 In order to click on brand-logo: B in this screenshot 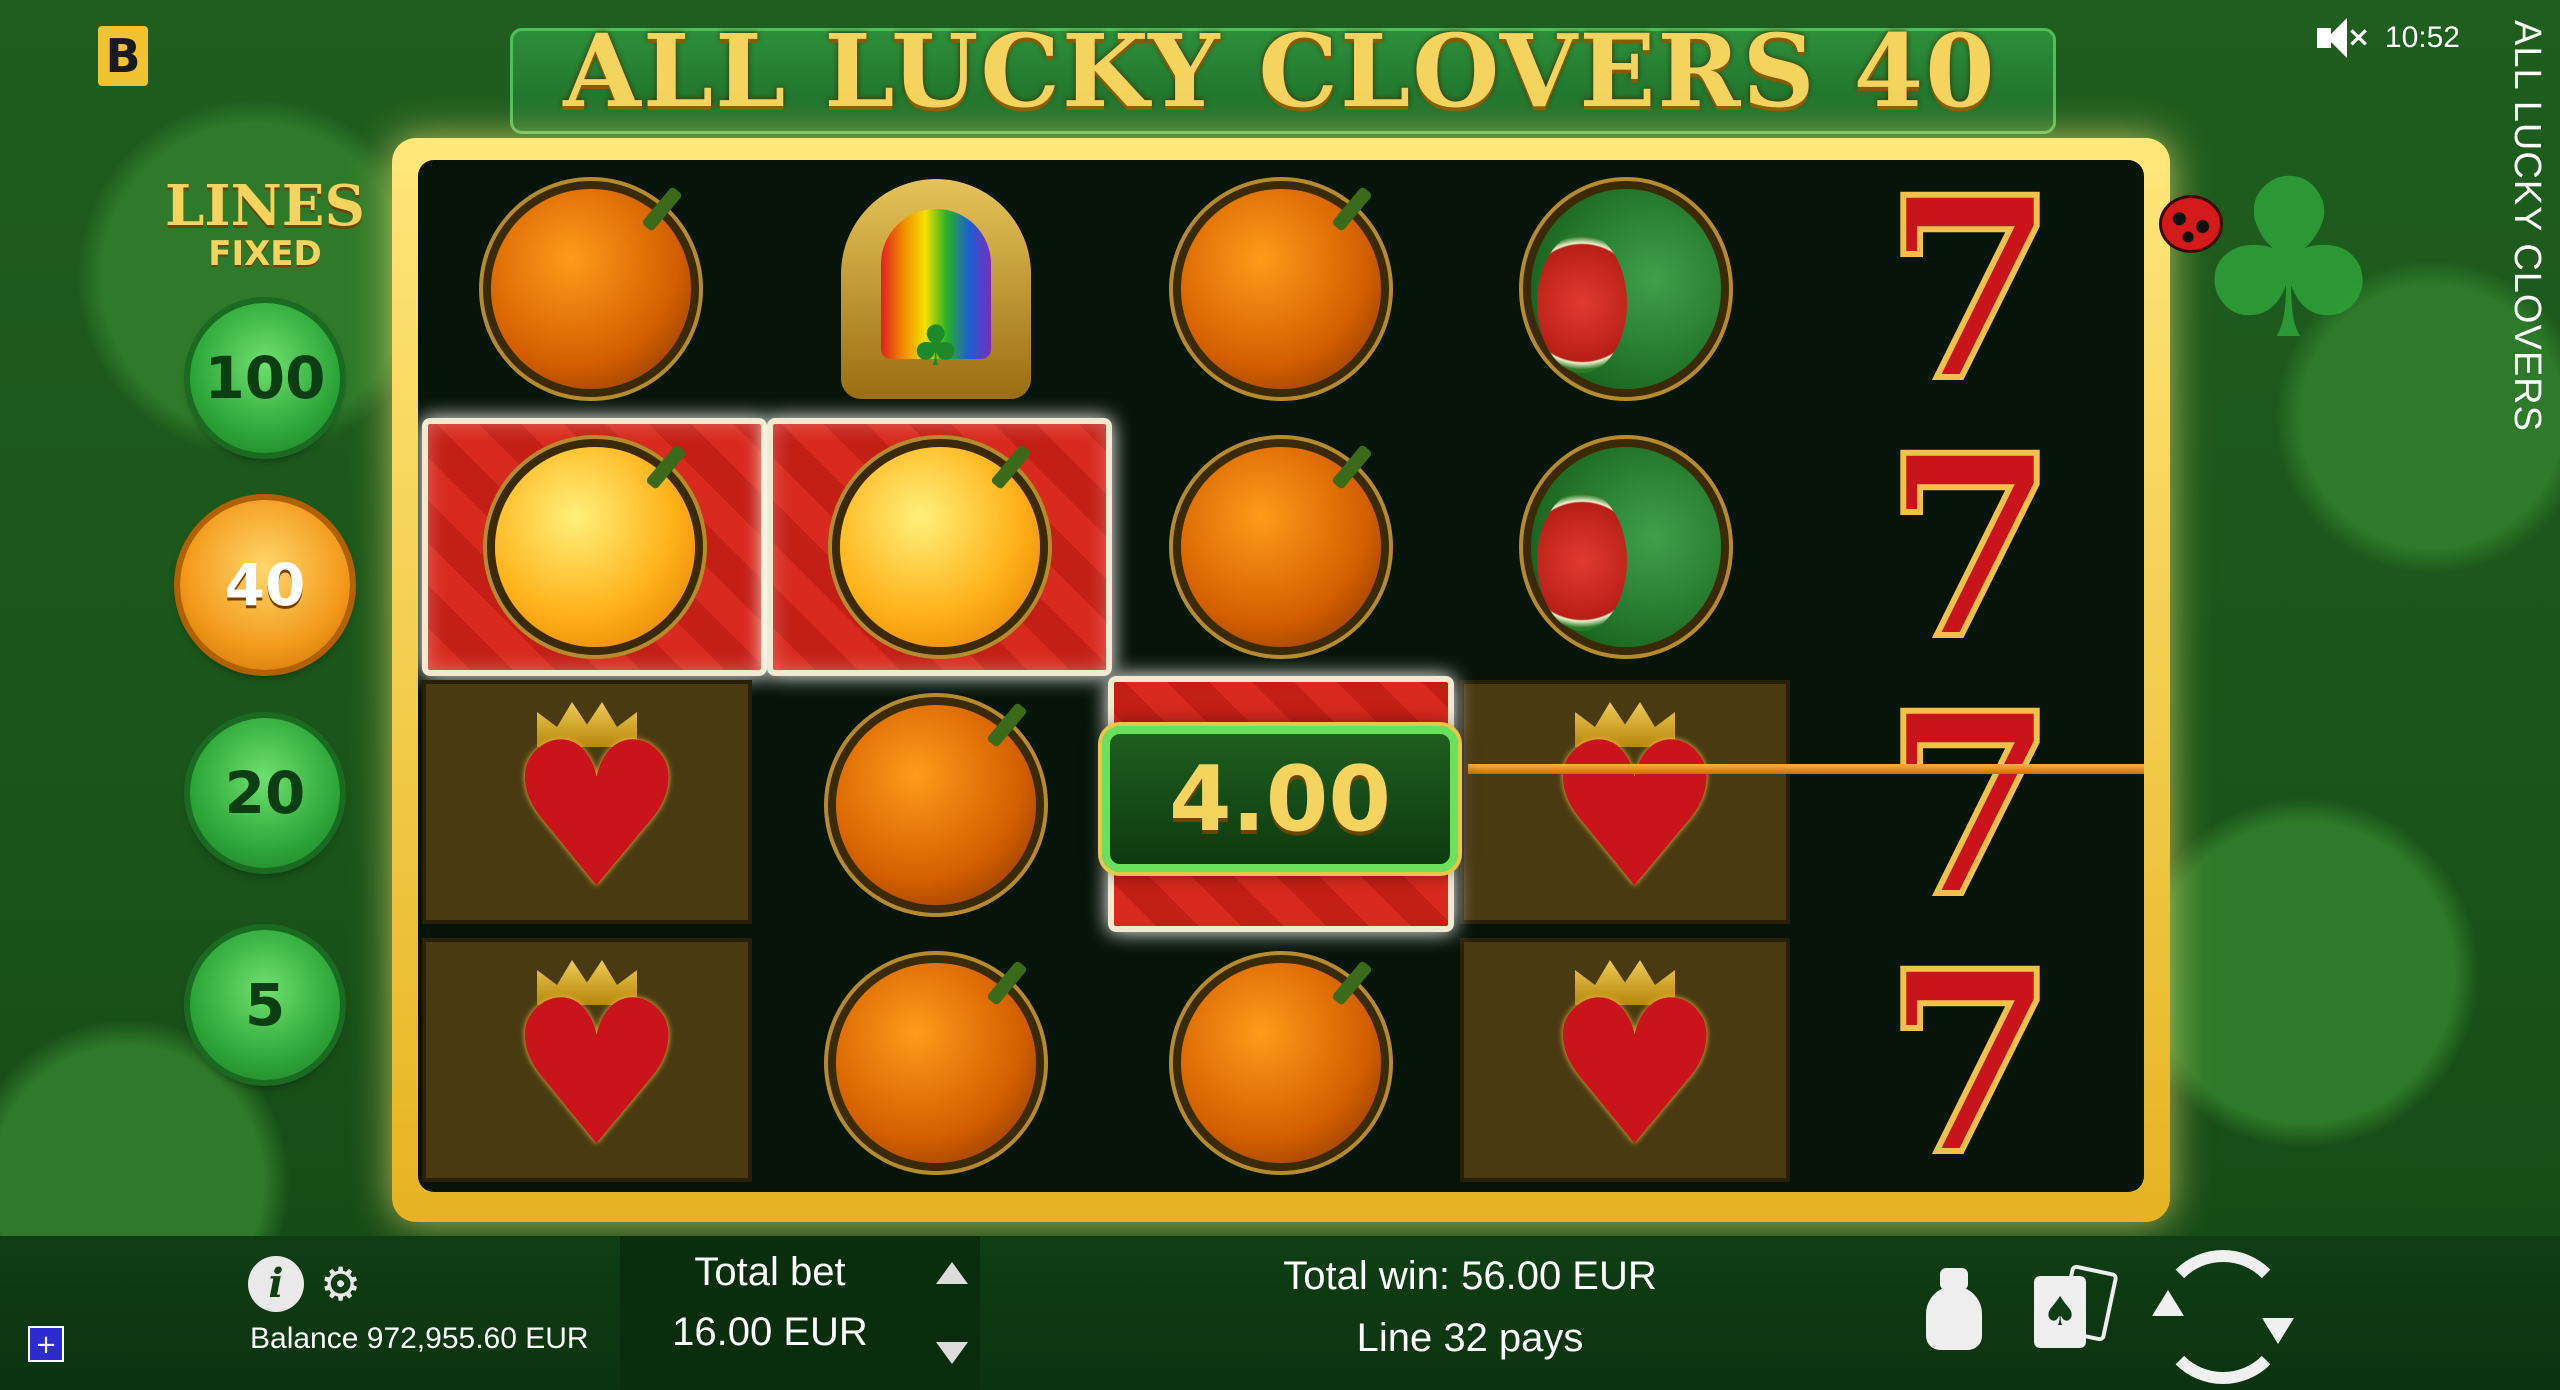, I will do `click(123, 56)`.